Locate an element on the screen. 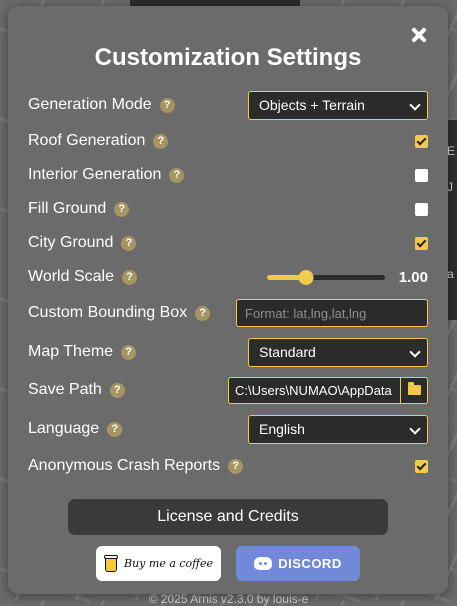  language-select: English is located at coordinates (338, 429).